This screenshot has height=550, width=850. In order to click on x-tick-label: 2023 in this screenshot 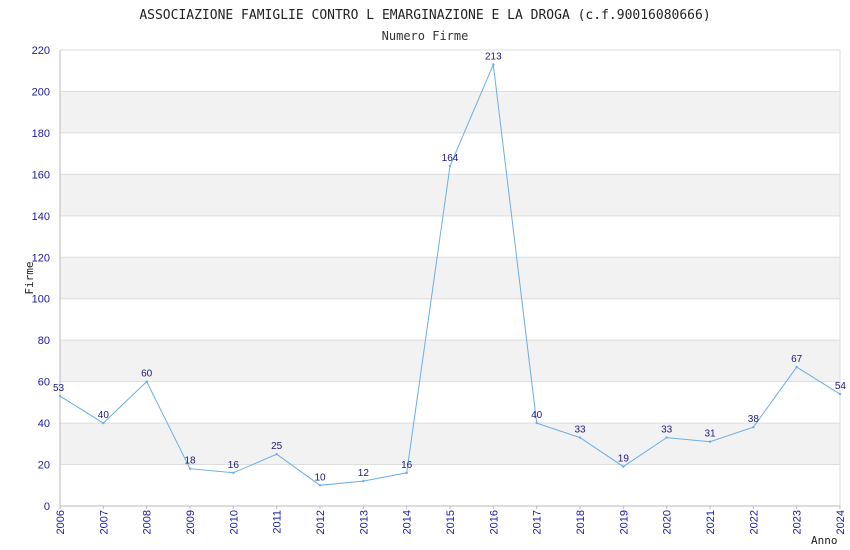, I will do `click(798, 522)`.